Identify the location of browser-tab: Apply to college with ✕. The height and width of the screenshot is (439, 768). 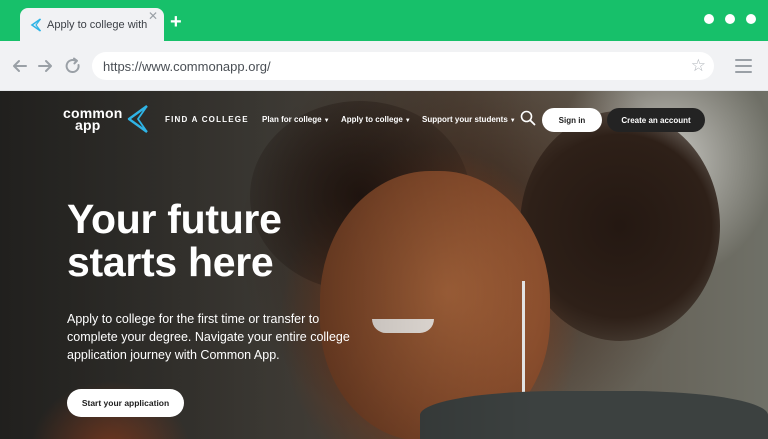
(92, 25).